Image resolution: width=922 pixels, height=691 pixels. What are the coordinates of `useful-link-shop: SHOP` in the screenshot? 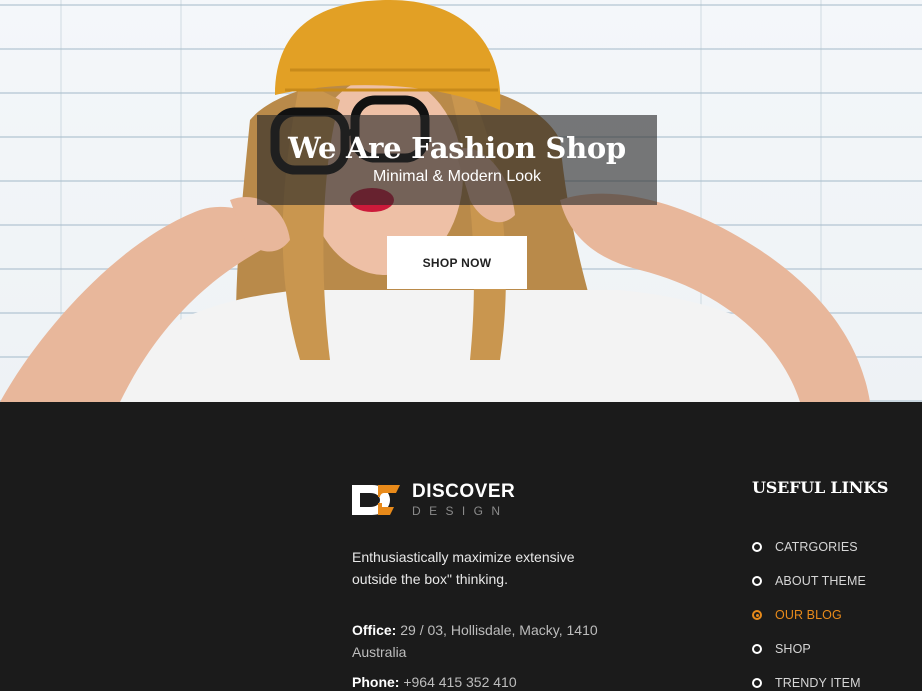 It's located at (809, 649).